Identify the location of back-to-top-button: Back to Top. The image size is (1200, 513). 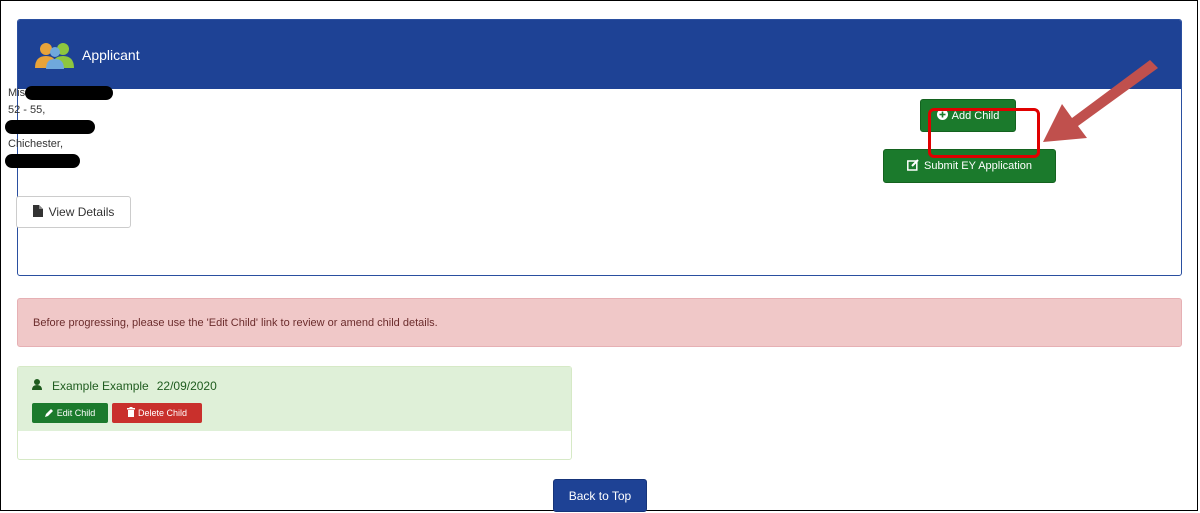
(600, 495).